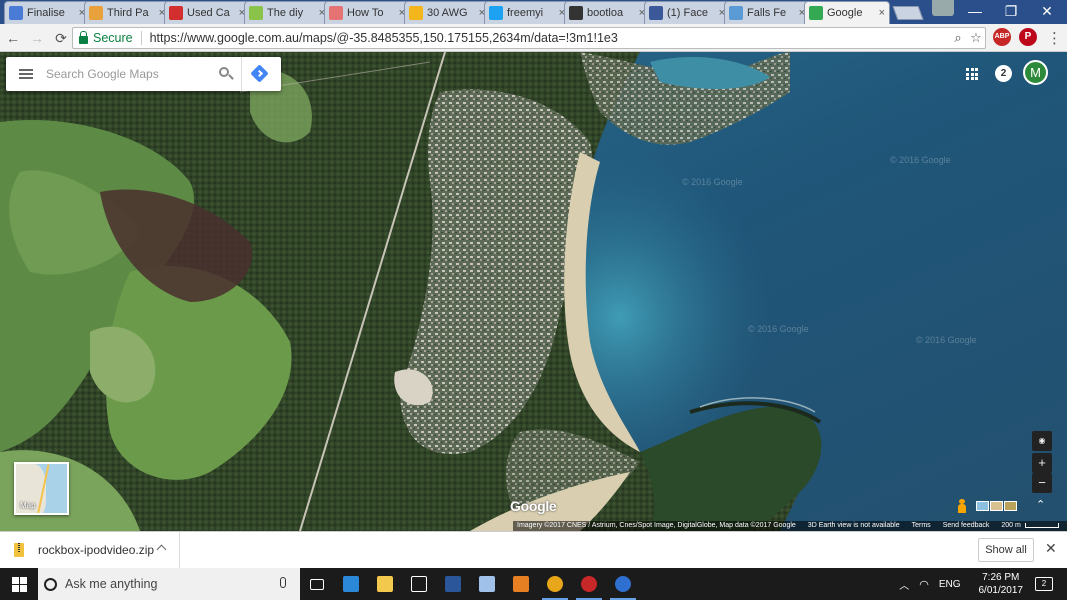  What do you see at coordinates (924, 584) in the screenshot?
I see `wifi-icon: ◠` at bounding box center [924, 584].